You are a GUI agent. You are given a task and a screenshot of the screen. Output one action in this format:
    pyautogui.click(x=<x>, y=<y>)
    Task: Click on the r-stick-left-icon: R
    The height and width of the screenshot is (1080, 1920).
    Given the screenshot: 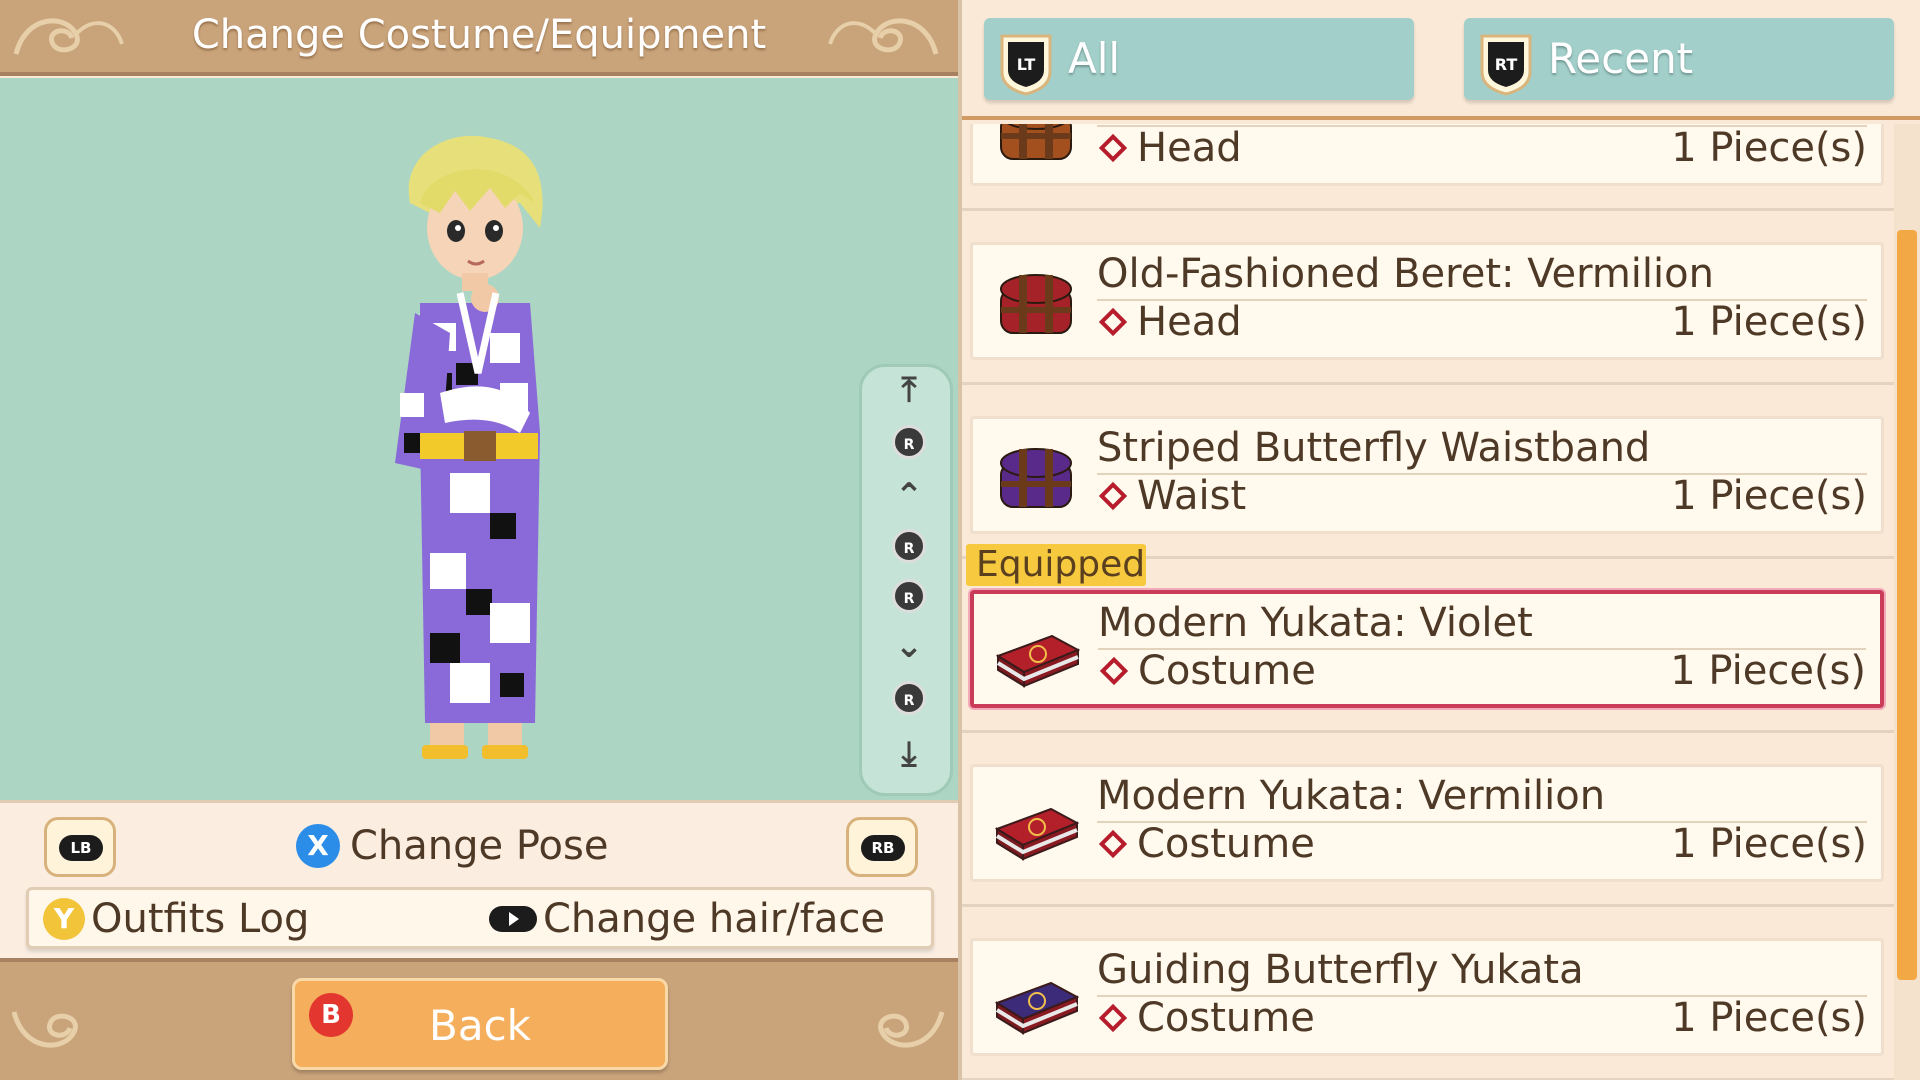 What is the action you would take?
    pyautogui.click(x=909, y=546)
    